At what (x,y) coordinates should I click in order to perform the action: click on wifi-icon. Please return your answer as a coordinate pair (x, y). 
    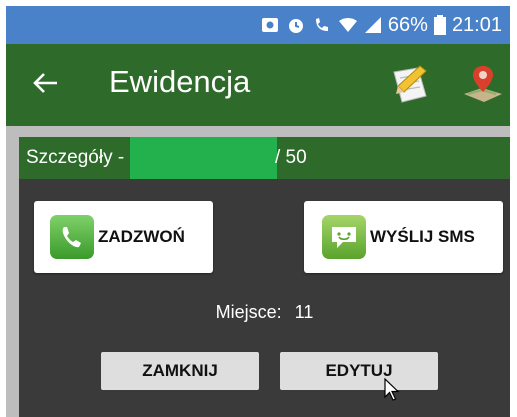
    Looking at the image, I should click on (348, 25).